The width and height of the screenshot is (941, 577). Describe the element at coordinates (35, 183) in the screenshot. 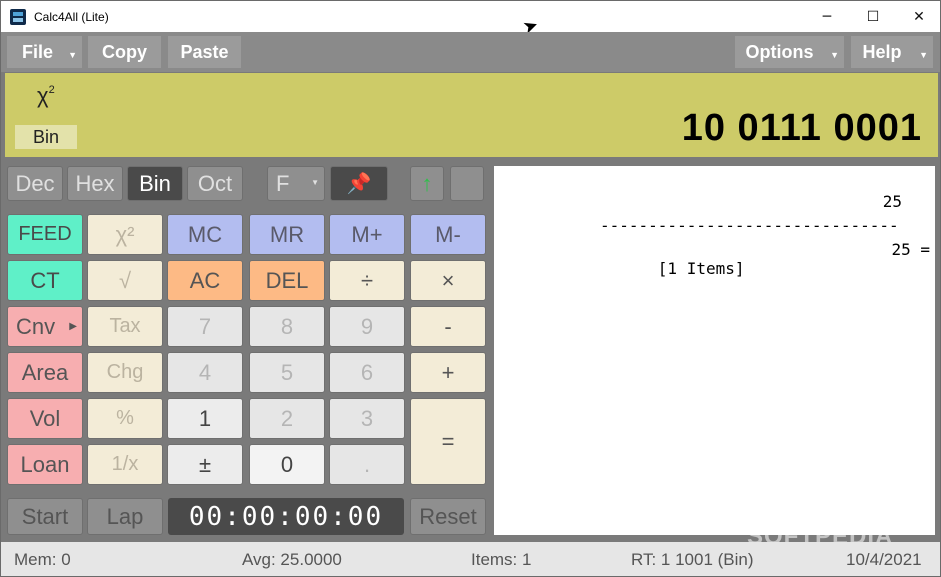

I see `dec-mode-button: Dec` at that location.